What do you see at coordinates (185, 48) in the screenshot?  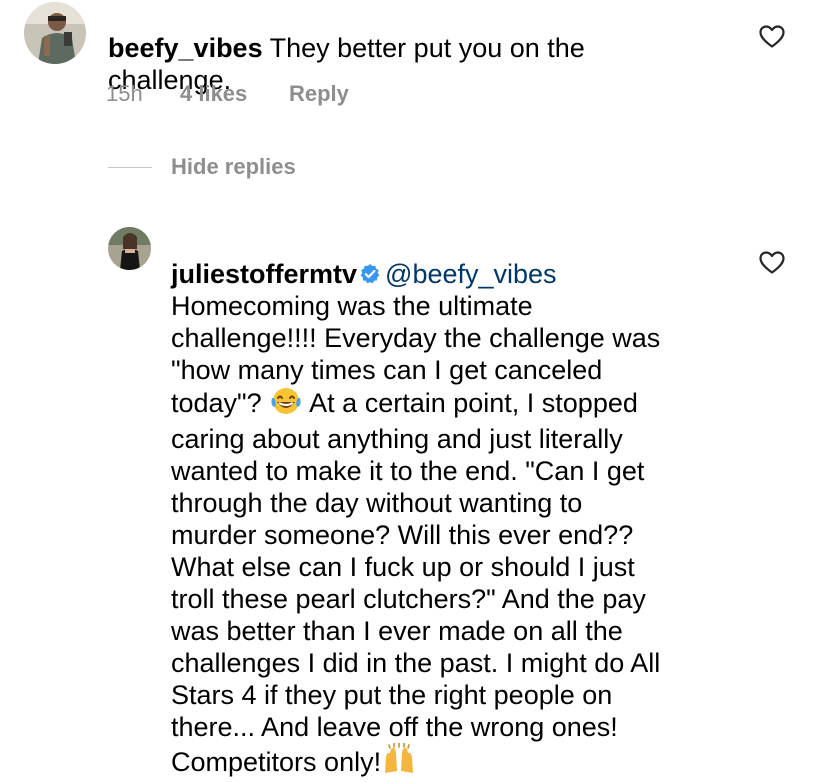 I see `comment-username: beefy_vibes` at bounding box center [185, 48].